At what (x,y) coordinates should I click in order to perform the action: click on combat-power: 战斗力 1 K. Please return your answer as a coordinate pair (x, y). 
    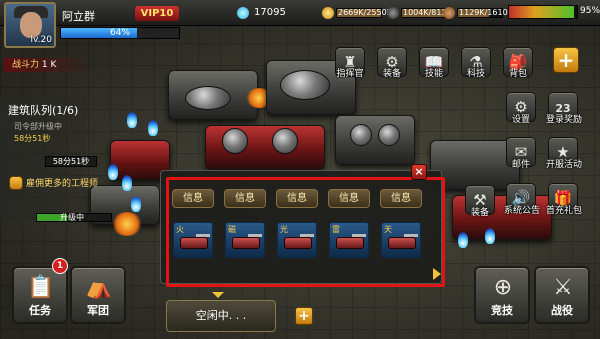
    Looking at the image, I should click on (49, 65).